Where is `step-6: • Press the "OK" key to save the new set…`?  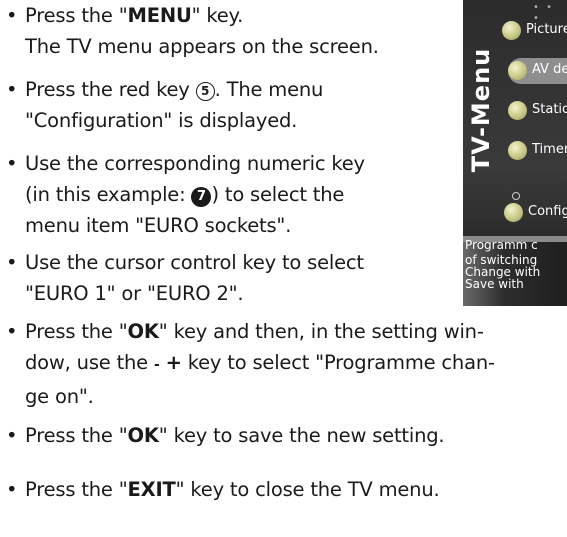 step-6: • Press the "OK" key to save the new set… is located at coordinates (222, 435).